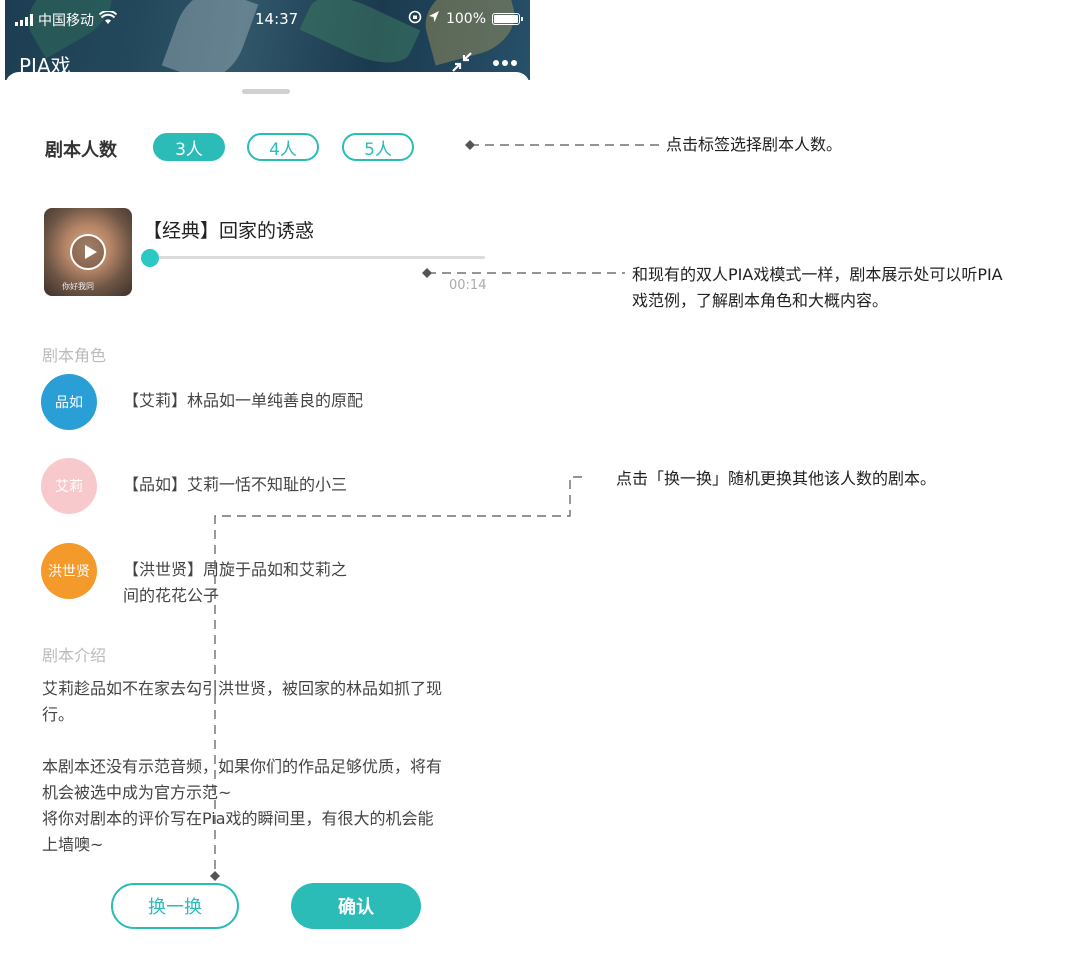  Describe the element at coordinates (58, 714) in the screenshot. I see `intro-line: 行。` at that location.